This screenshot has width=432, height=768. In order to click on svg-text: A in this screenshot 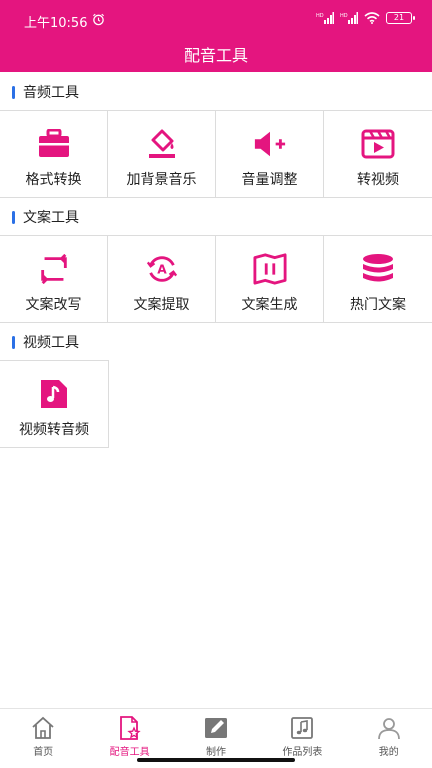, I will do `click(162, 270)`.